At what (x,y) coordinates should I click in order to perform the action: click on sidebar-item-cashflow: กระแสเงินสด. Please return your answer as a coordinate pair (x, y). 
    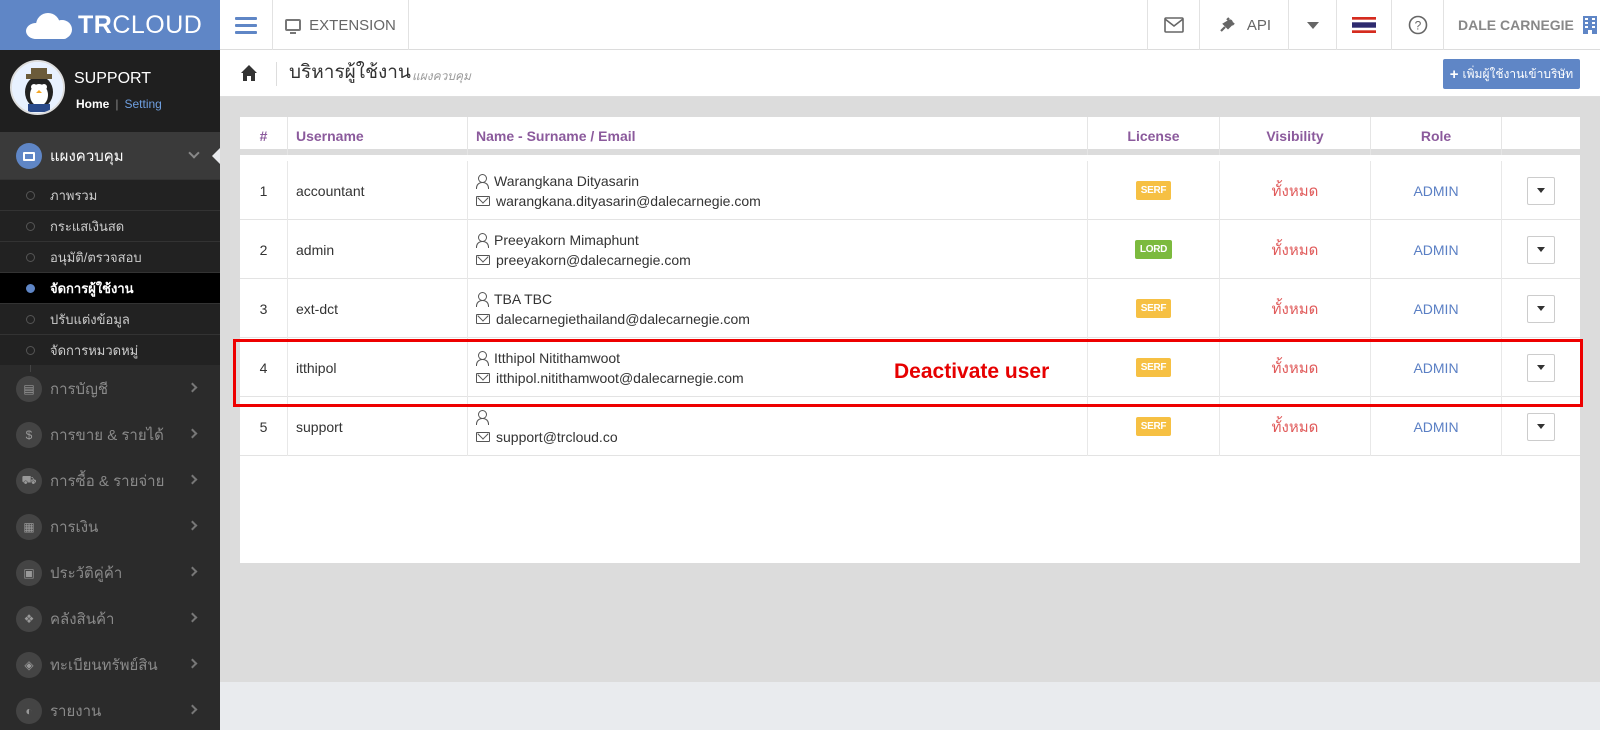
    Looking at the image, I should click on (110, 225).